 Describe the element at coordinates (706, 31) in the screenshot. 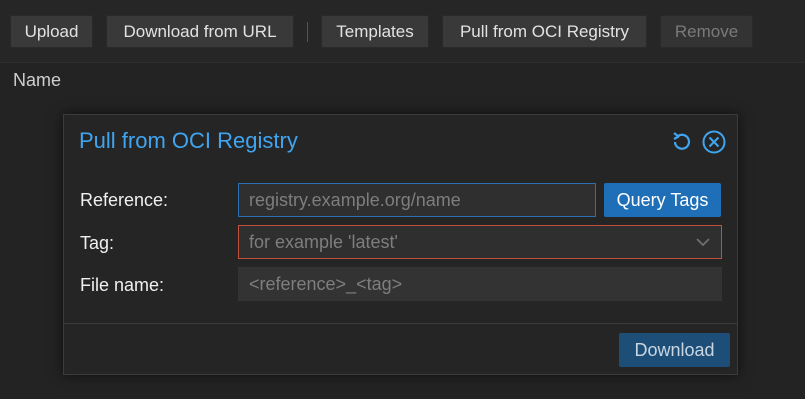

I see `remove-button: Remove` at that location.